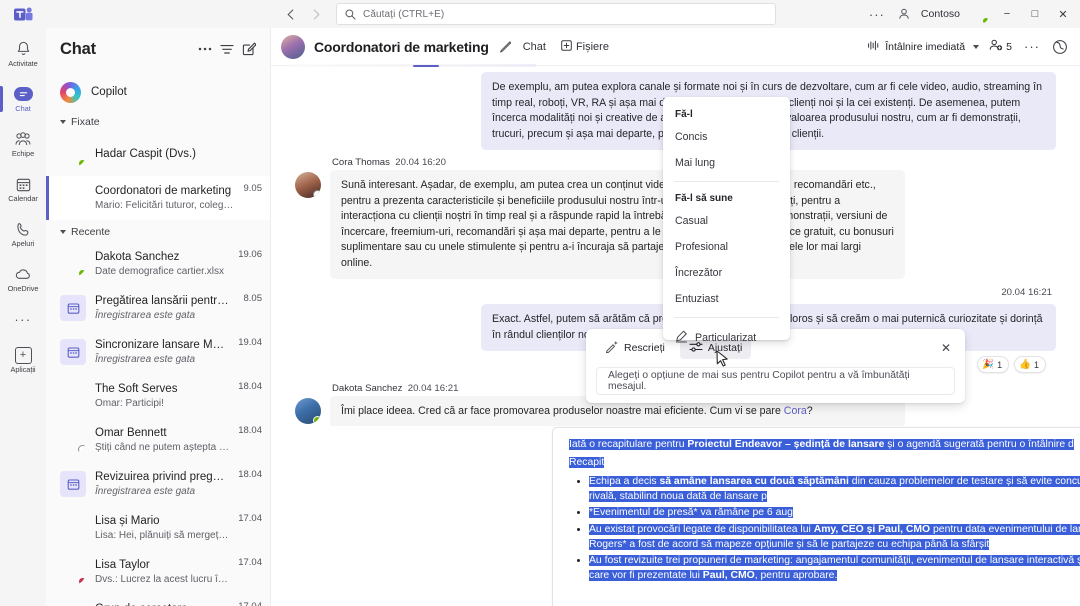  Describe the element at coordinates (23, 54) in the screenshot. I see `sidebar-item-activity: Activitate` at that location.